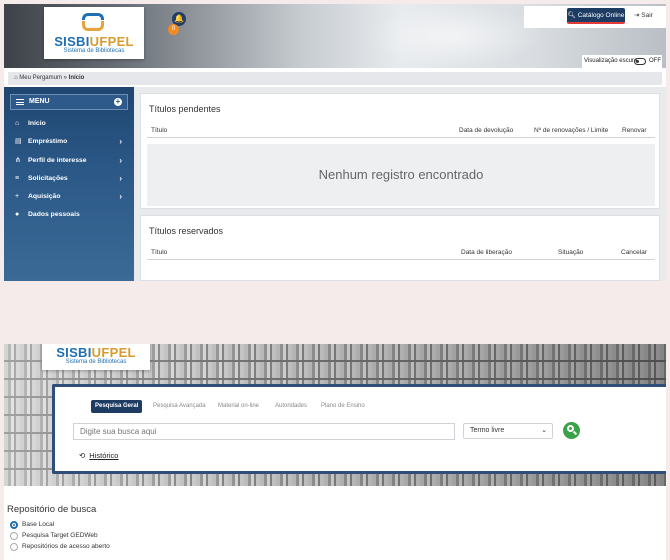 Image resolution: width=670 pixels, height=560 pixels. What do you see at coordinates (69, 124) in the screenshot?
I see `sidebar-item-inicio: ⌂ Início` at bounding box center [69, 124].